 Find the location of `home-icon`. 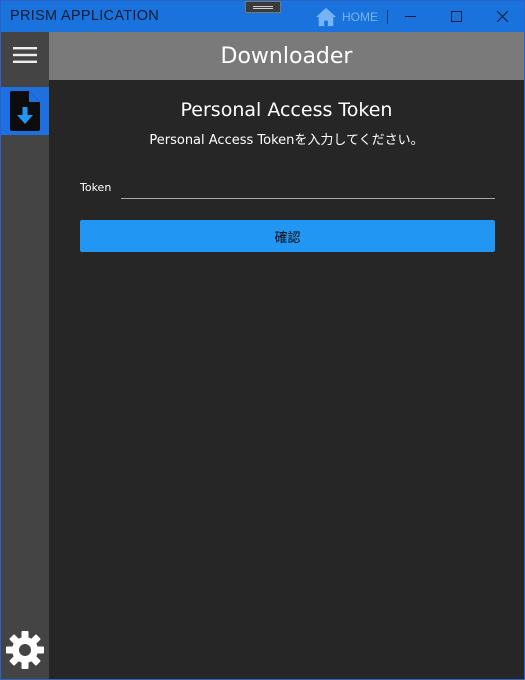

home-icon is located at coordinates (326, 17).